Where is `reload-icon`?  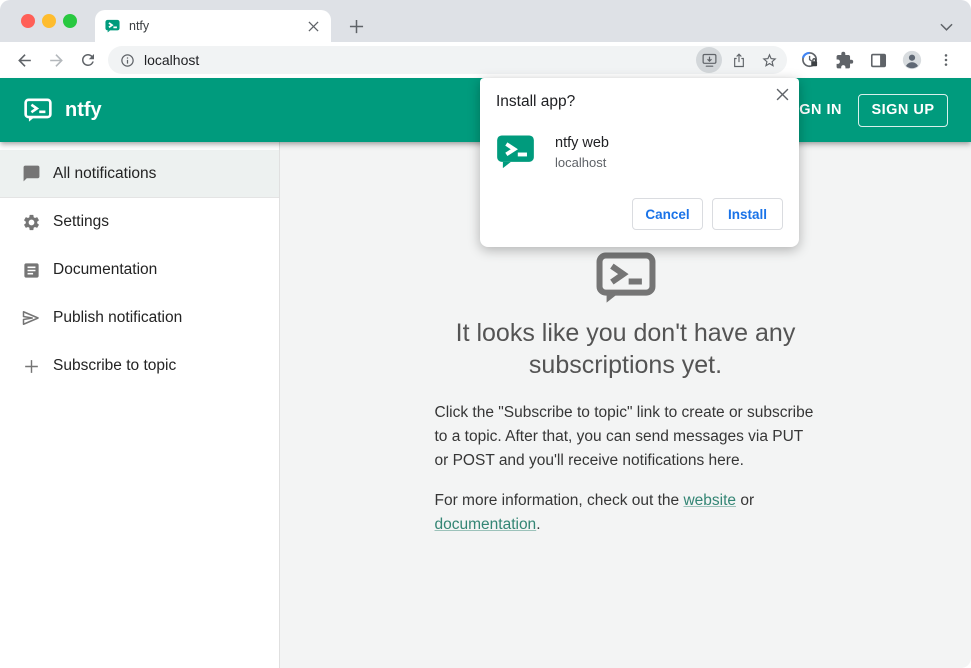 reload-icon is located at coordinates (88, 60).